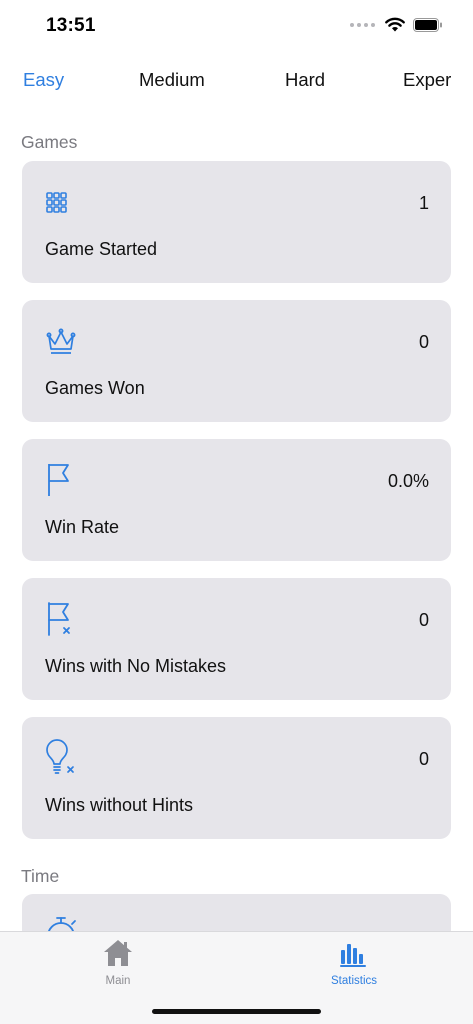 The width and height of the screenshot is (473, 1024). I want to click on tab-expert: Exper, so click(427, 80).